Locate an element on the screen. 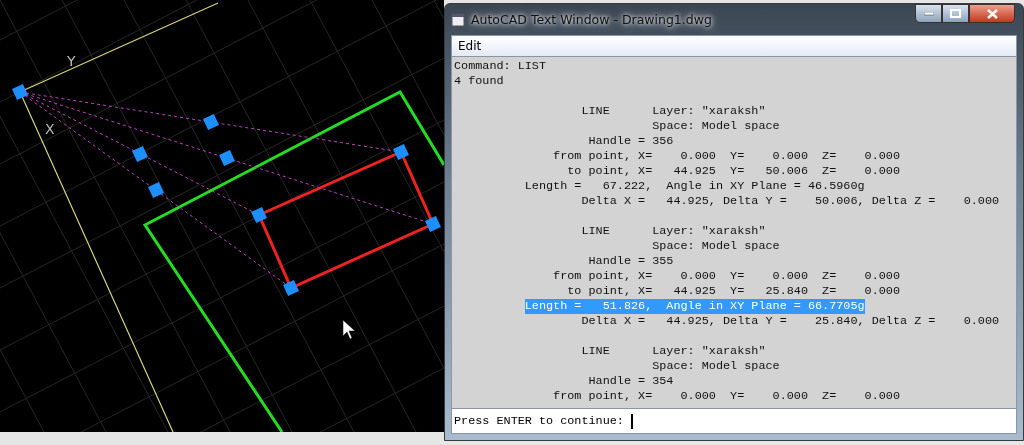  output-line: to point, X= 44.925 Y= 25.840 Z= 0.000 is located at coordinates (733, 291).